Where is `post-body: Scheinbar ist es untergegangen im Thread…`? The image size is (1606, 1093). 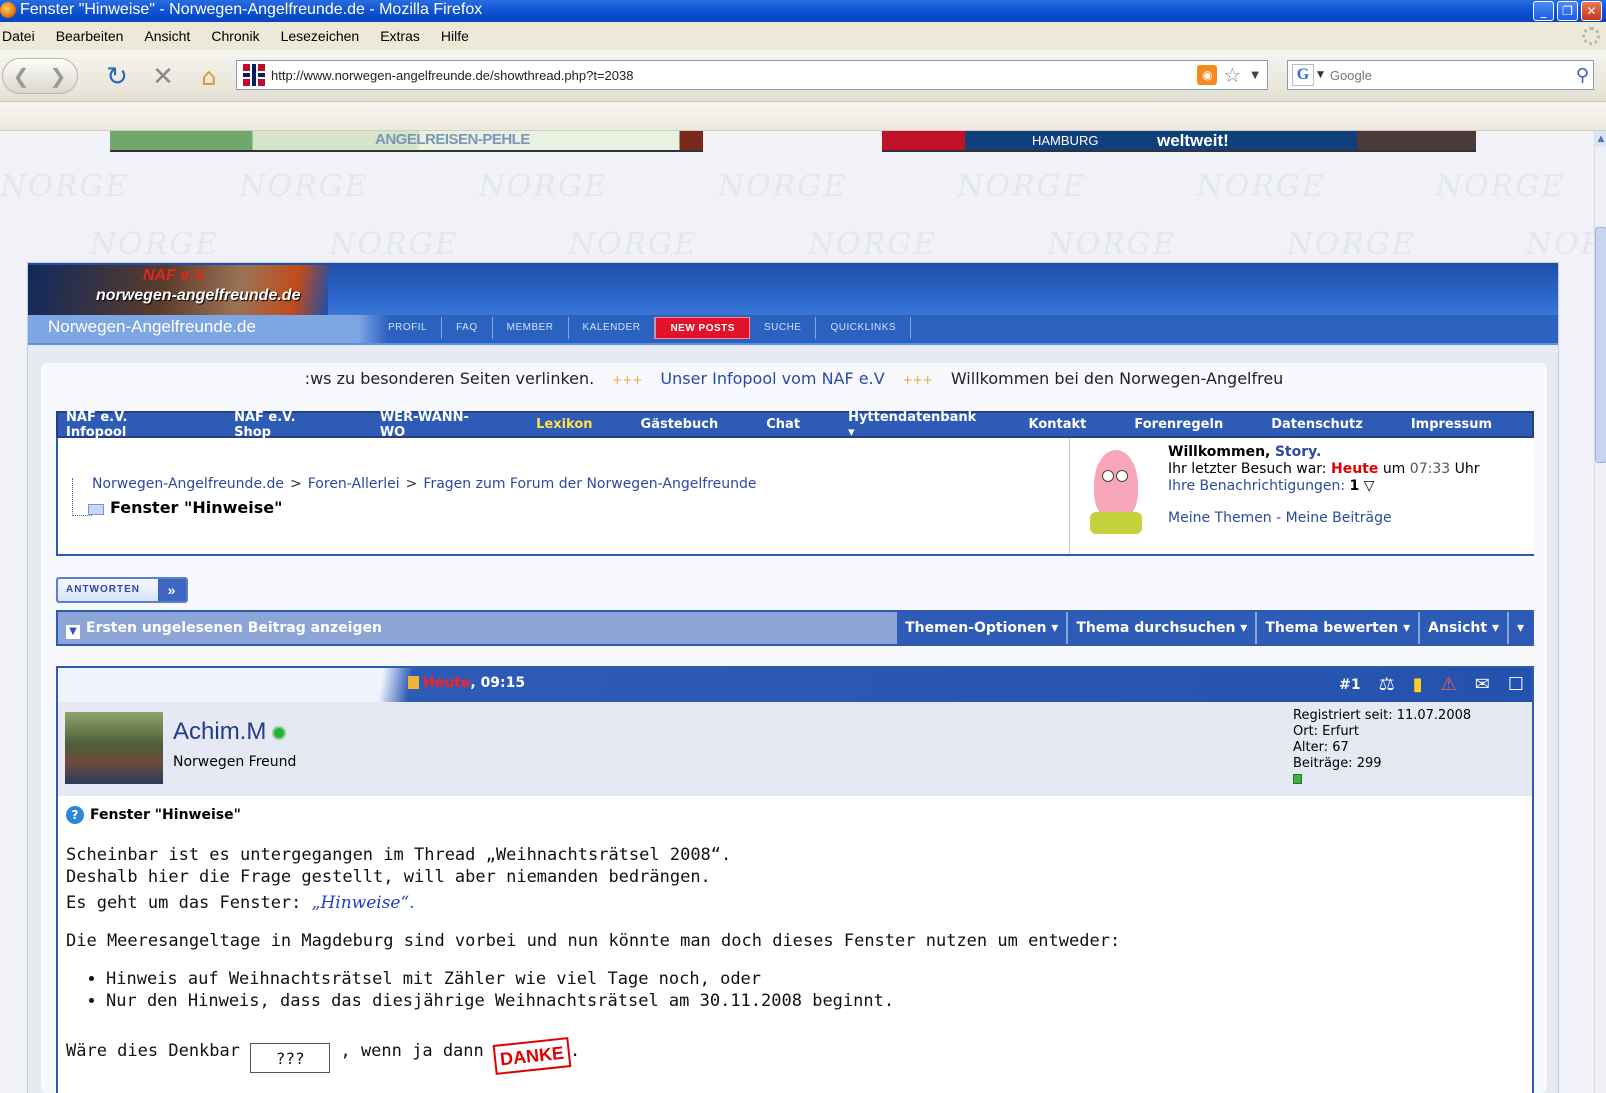 post-body: Scheinbar ist es untergegangen im Thread… is located at coordinates (593, 959).